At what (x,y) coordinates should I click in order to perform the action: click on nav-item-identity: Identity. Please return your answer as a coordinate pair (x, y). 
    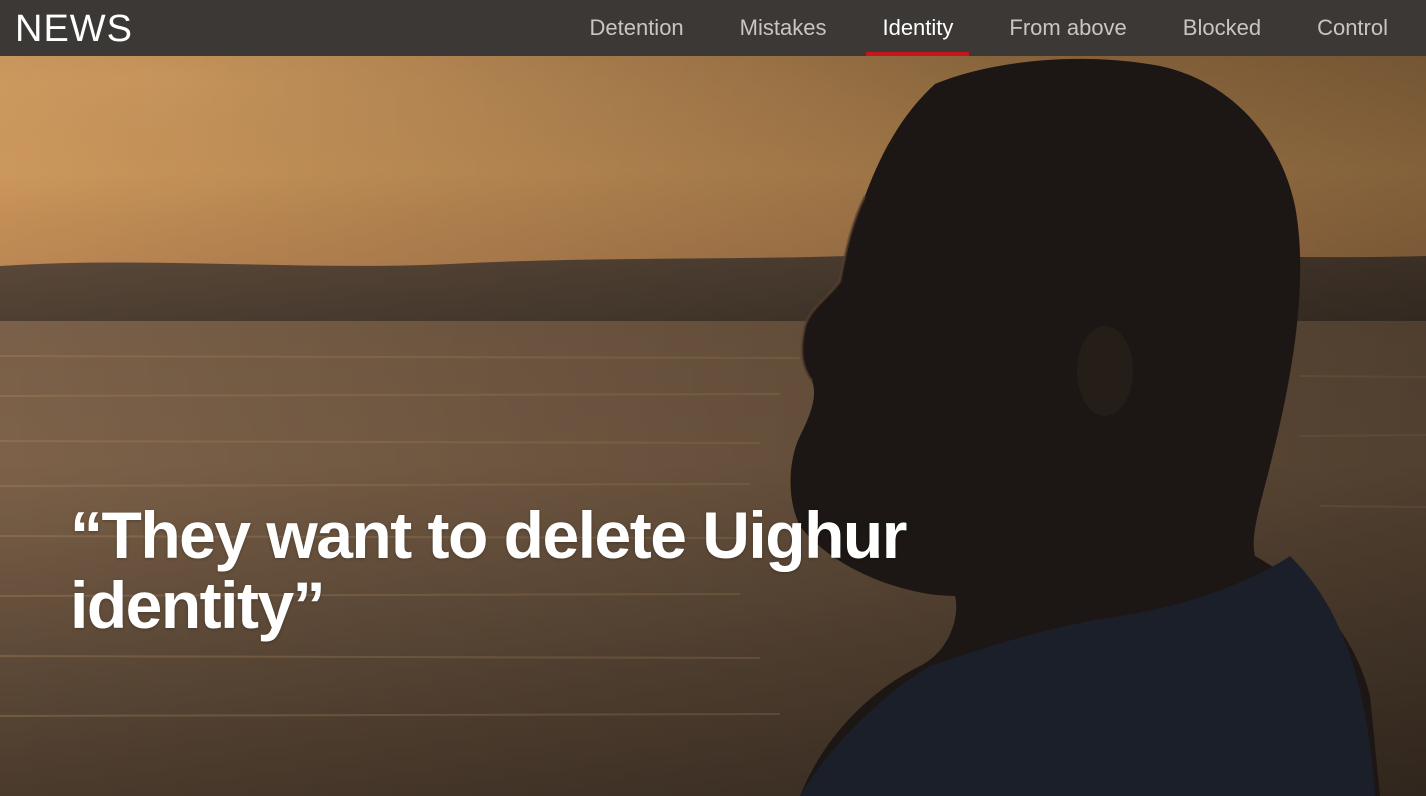
    Looking at the image, I should click on (918, 28).